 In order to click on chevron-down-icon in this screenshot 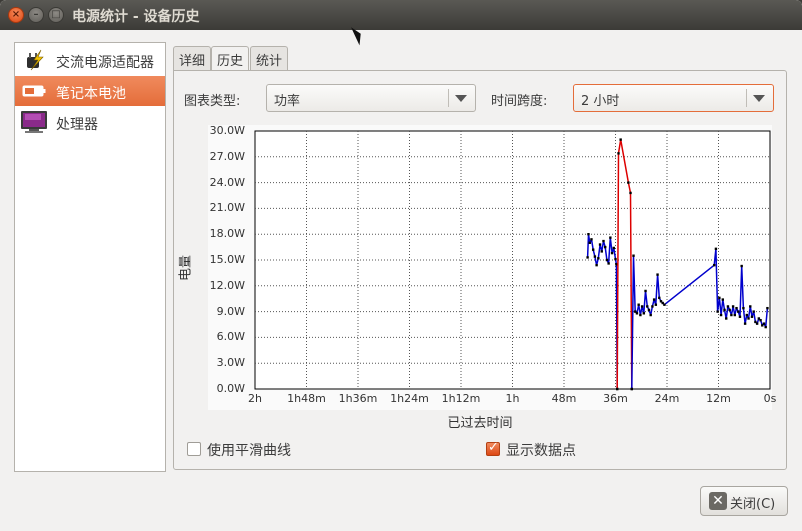, I will do `click(461, 98)`.